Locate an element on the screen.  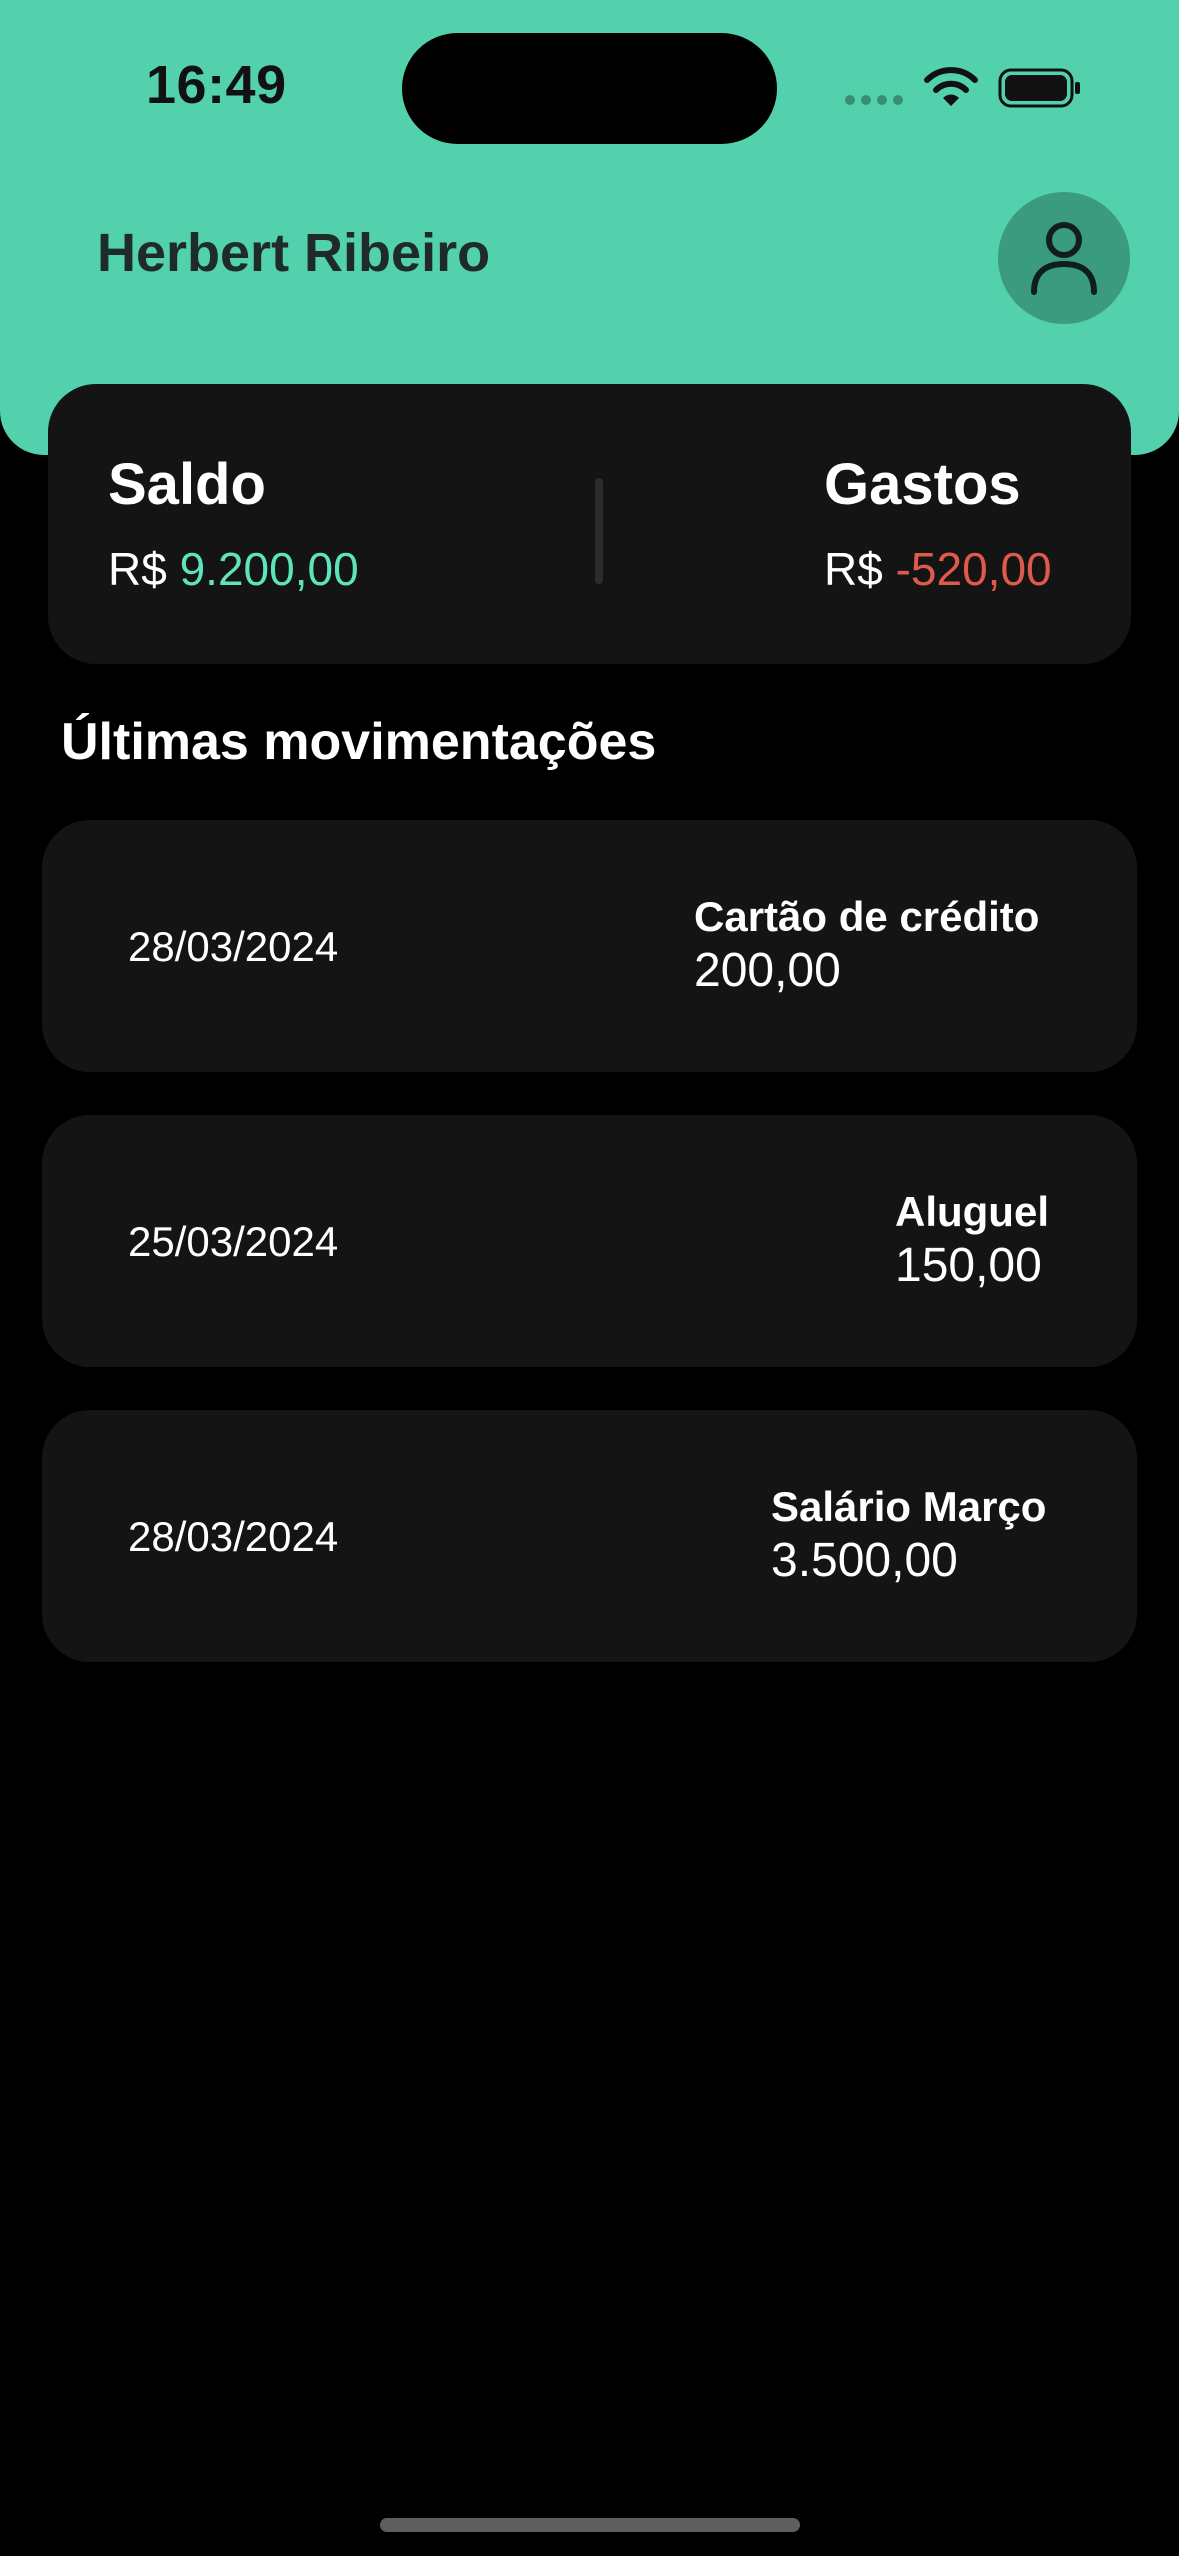
user-icon is located at coordinates (1064, 258).